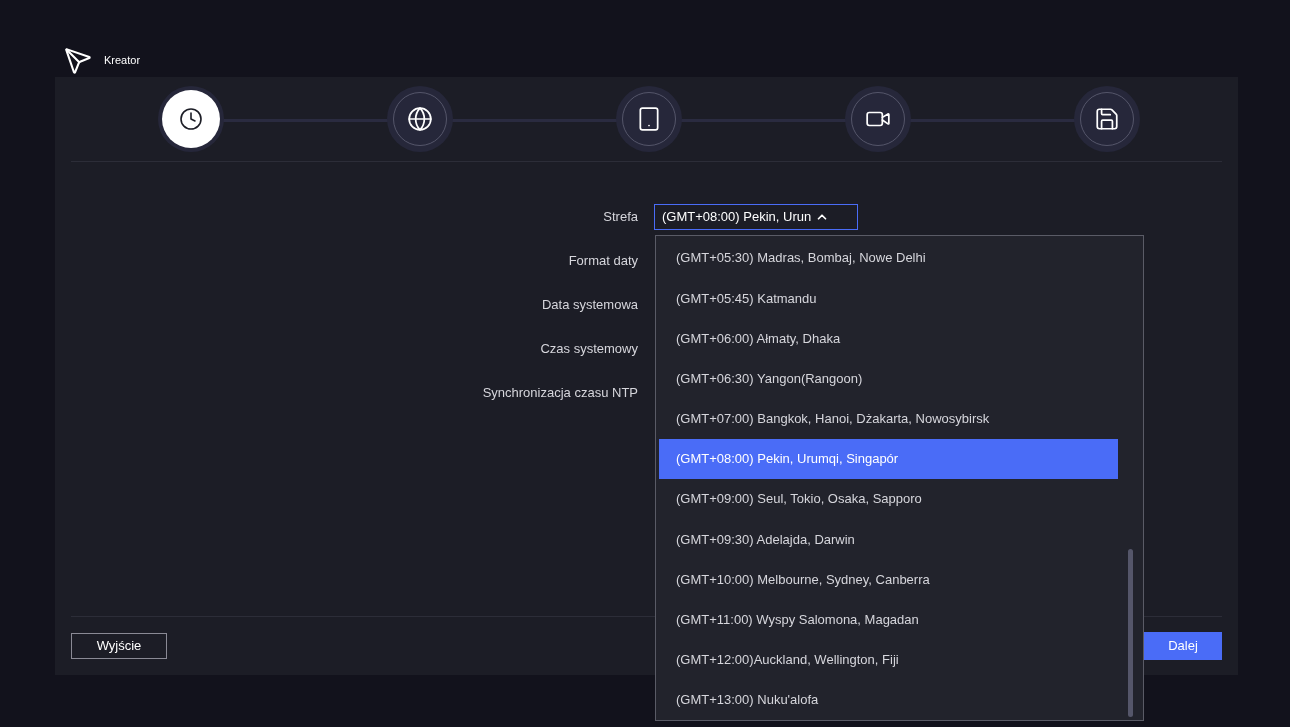 Image resolution: width=1290 pixels, height=727 pixels. I want to click on scrollbar-thumb, so click(1130, 633).